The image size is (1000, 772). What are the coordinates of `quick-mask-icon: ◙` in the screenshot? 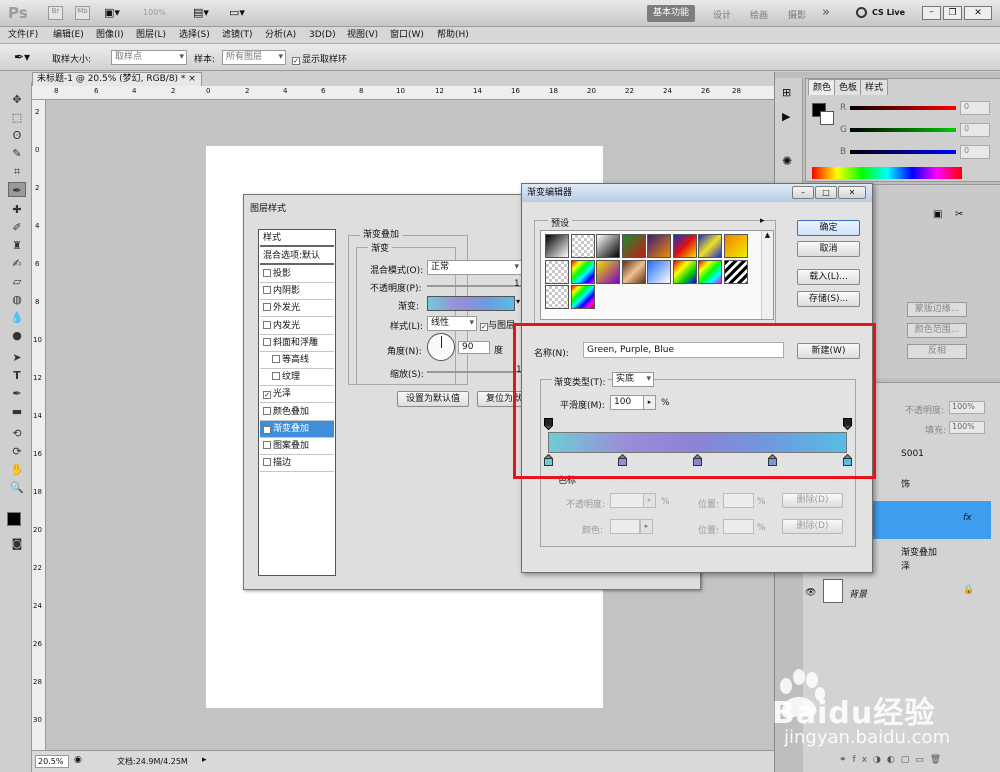 It's located at (17, 543).